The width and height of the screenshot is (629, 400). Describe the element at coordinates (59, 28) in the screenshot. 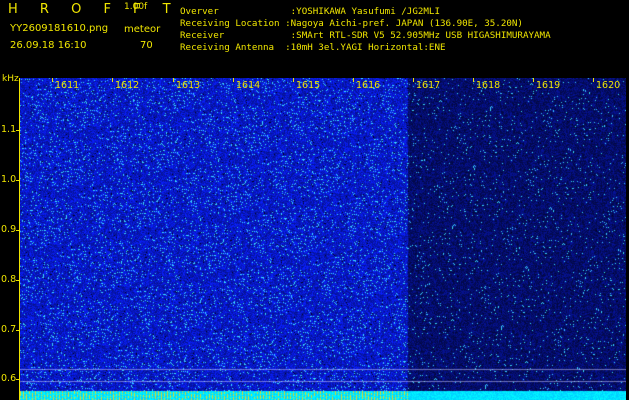

I see `filename-label: YY2609181610.png` at that location.